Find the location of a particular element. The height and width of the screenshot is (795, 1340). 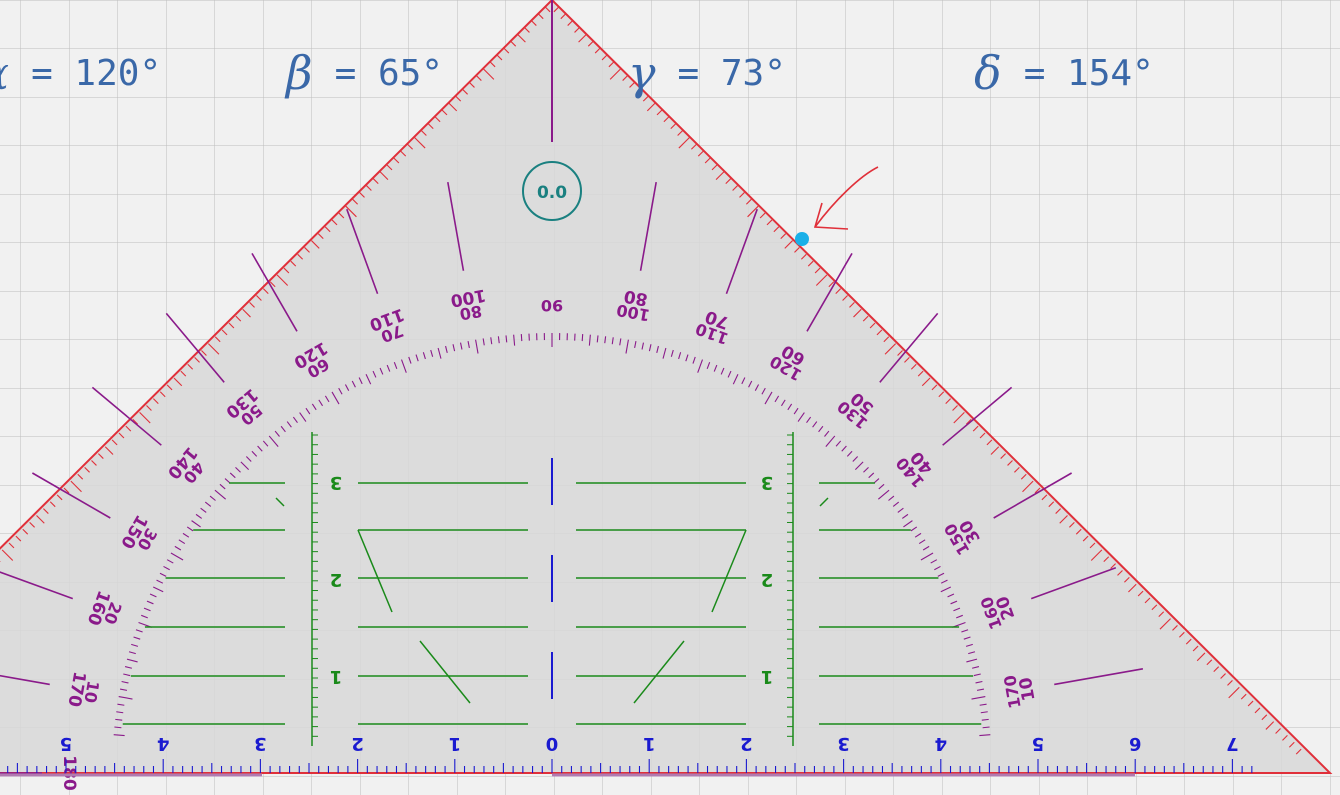

cm-label: 0 is located at coordinates (552, 743).